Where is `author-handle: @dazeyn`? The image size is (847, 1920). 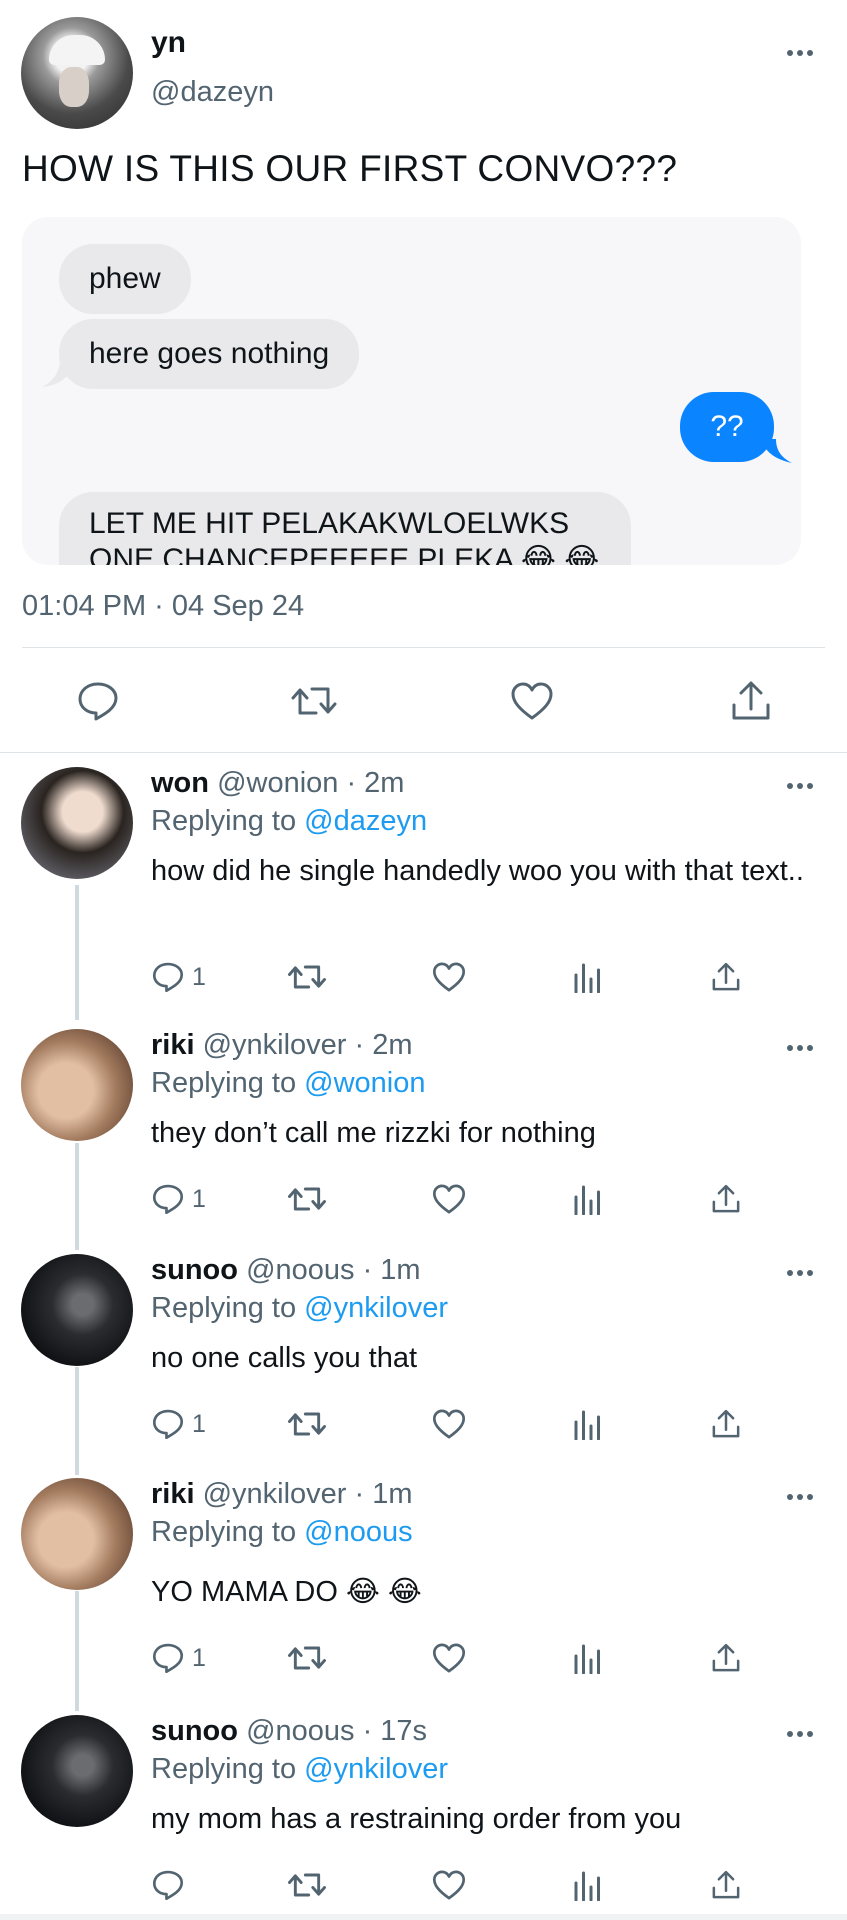
author-handle: @dazeyn is located at coordinates (212, 92).